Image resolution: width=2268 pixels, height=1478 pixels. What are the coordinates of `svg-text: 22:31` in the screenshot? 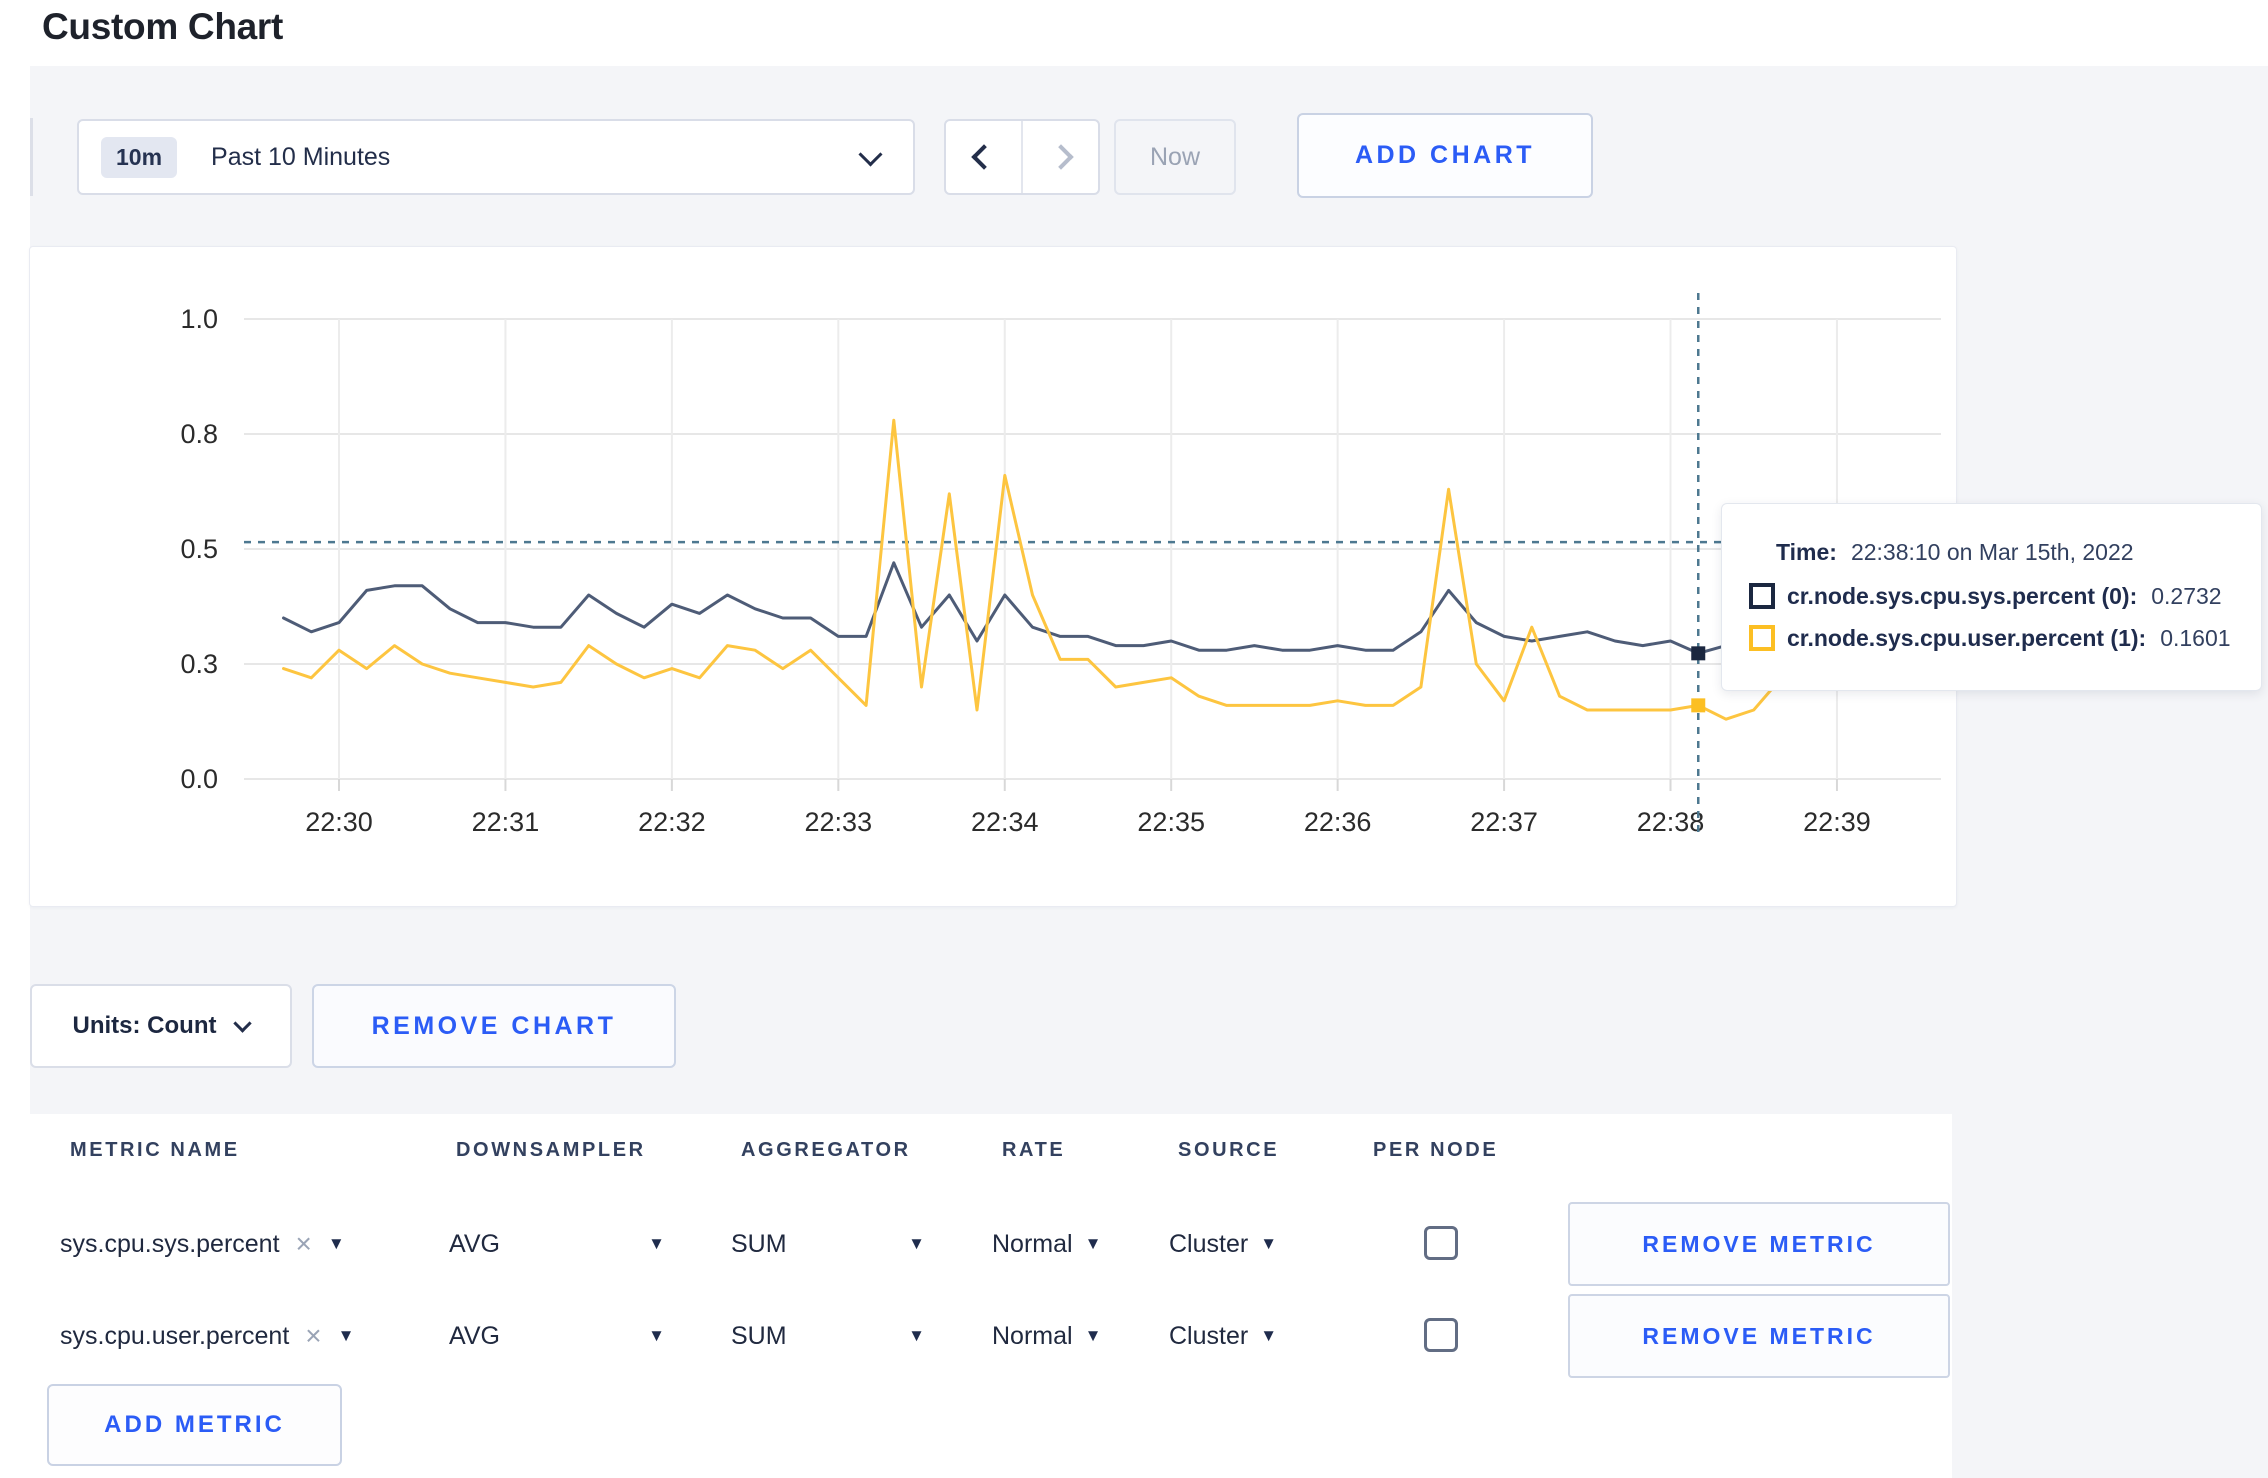 It's located at (506, 822).